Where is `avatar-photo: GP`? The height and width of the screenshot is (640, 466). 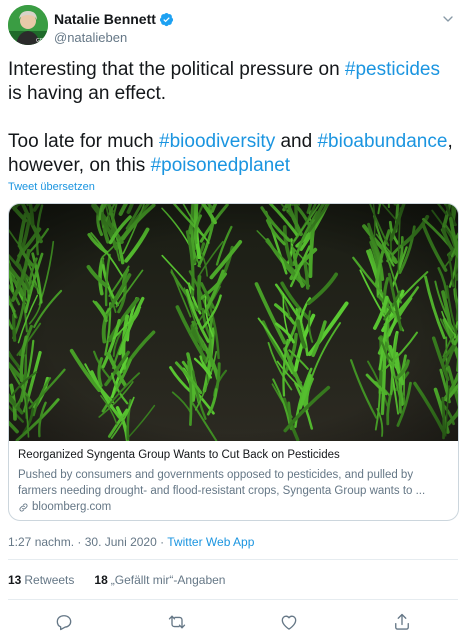 avatar-photo: GP is located at coordinates (28, 25).